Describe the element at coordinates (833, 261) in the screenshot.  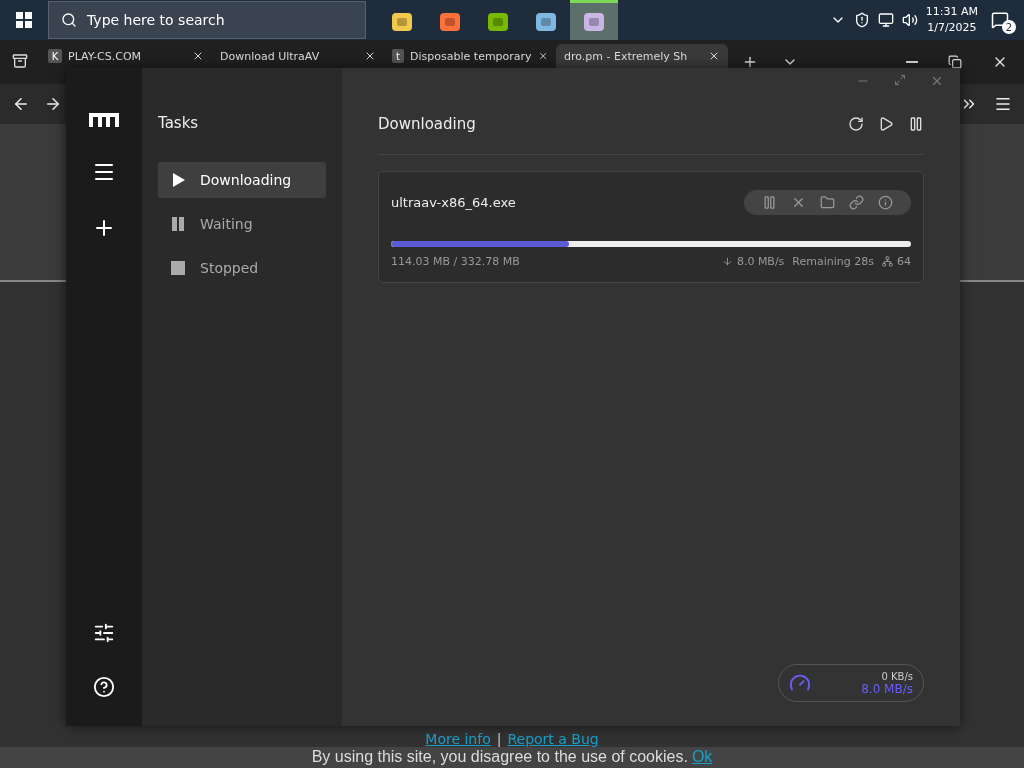
I see `remaining-time: Remaining 28s` at that location.